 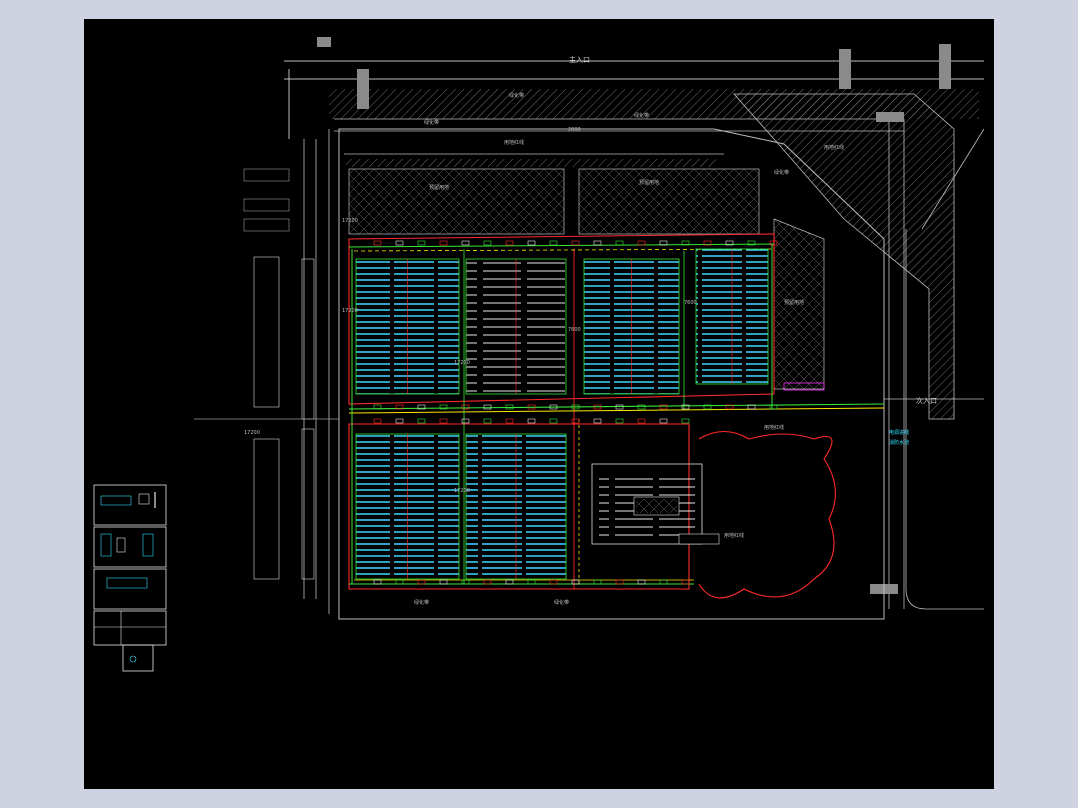 I want to click on west-road, so click(x=266, y=341).